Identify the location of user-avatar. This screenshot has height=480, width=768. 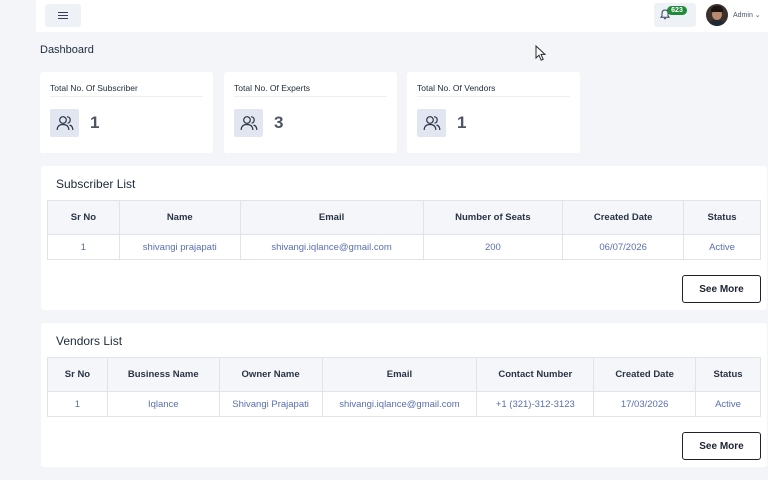
(717, 15).